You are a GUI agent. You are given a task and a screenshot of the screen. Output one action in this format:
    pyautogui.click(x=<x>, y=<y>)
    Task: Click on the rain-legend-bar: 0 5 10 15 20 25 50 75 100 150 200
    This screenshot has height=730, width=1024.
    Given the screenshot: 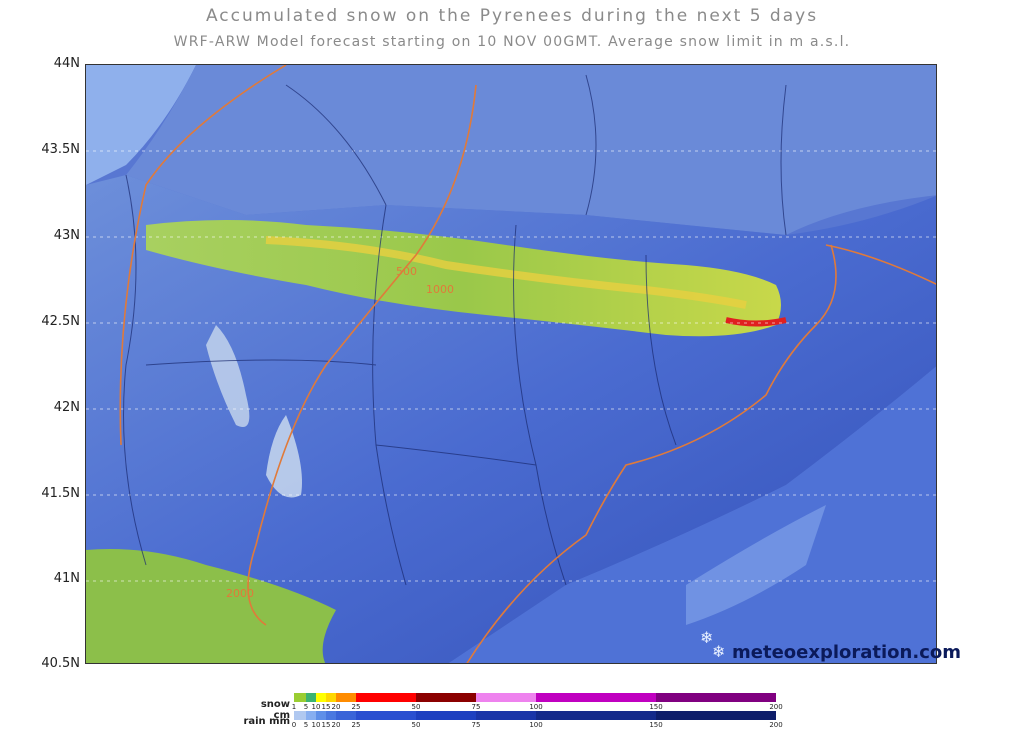 What is the action you would take?
    pyautogui.click(x=537, y=720)
    